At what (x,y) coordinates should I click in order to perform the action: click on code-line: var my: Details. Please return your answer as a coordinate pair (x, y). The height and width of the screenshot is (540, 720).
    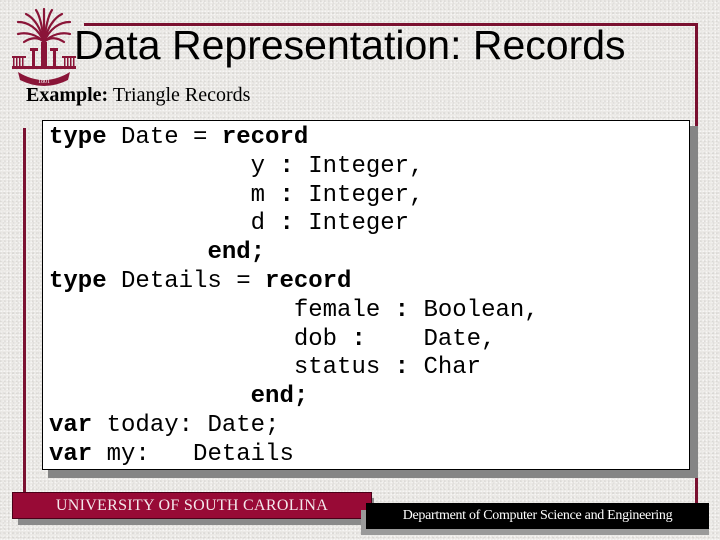
    Looking at the image, I should click on (294, 455).